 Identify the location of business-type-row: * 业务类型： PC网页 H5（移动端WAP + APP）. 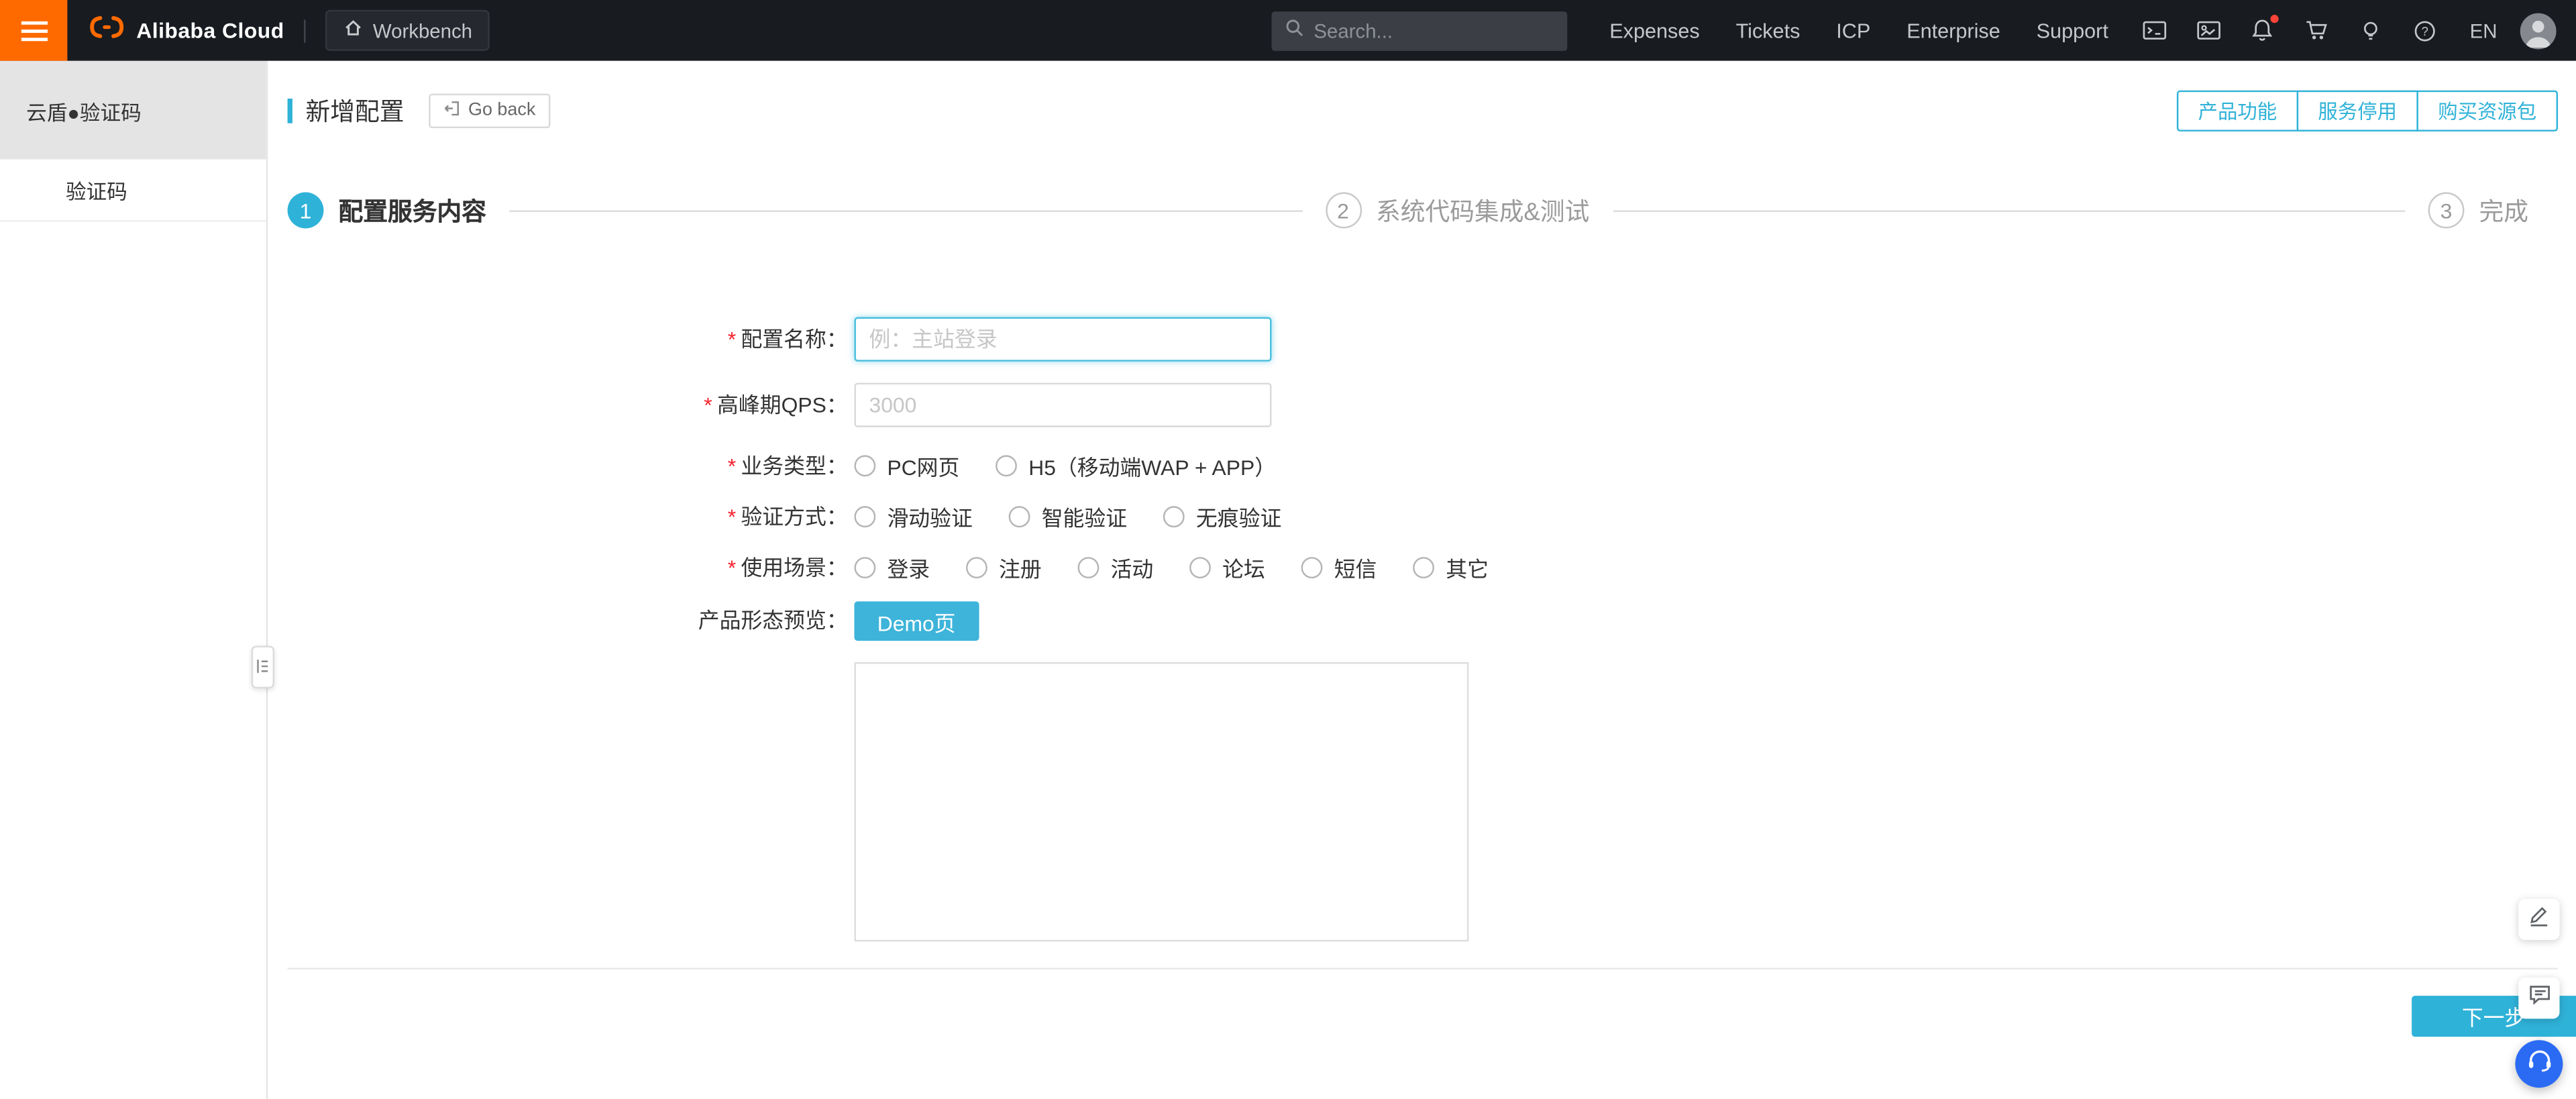
(1423, 466).